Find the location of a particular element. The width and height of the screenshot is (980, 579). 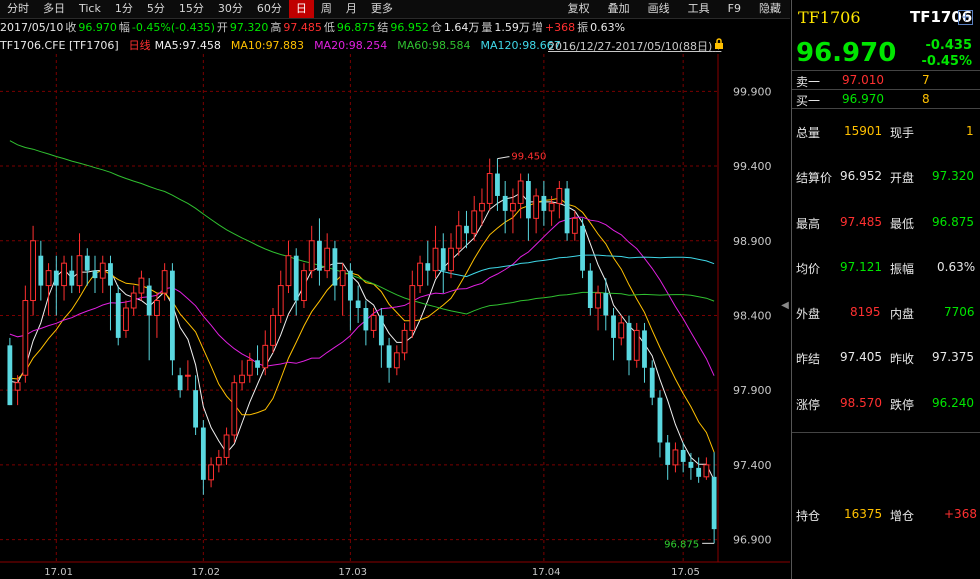

hide-button: 隐藏 is located at coordinates (770, 9).